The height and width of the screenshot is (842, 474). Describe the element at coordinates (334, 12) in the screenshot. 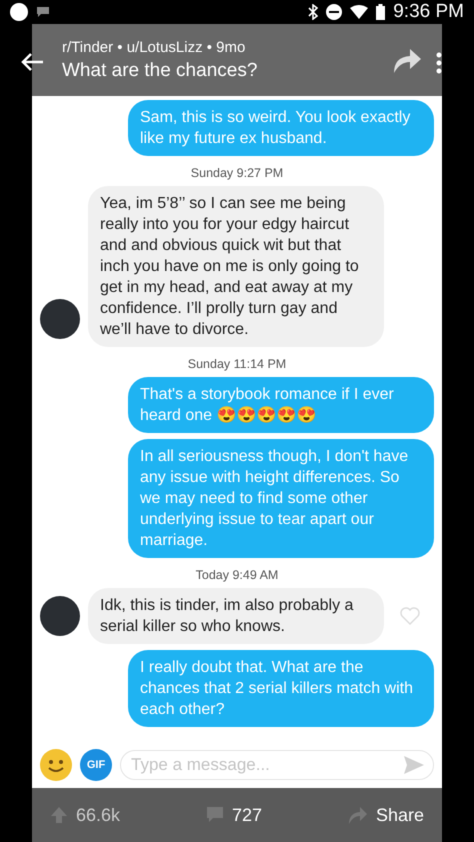

I see `do-not-disturb-icon` at that location.